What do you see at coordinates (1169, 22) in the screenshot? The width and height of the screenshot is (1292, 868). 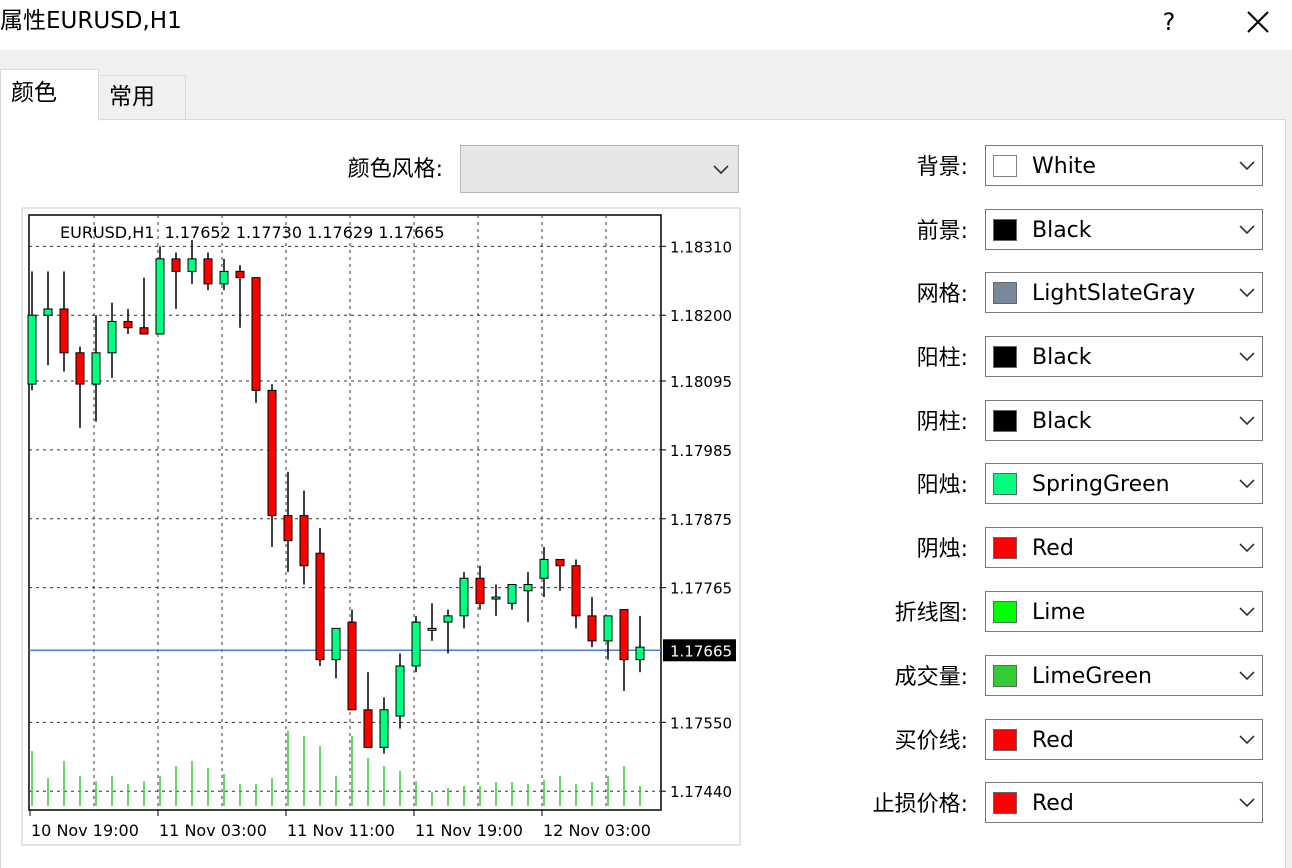 I see `help-button: ?` at bounding box center [1169, 22].